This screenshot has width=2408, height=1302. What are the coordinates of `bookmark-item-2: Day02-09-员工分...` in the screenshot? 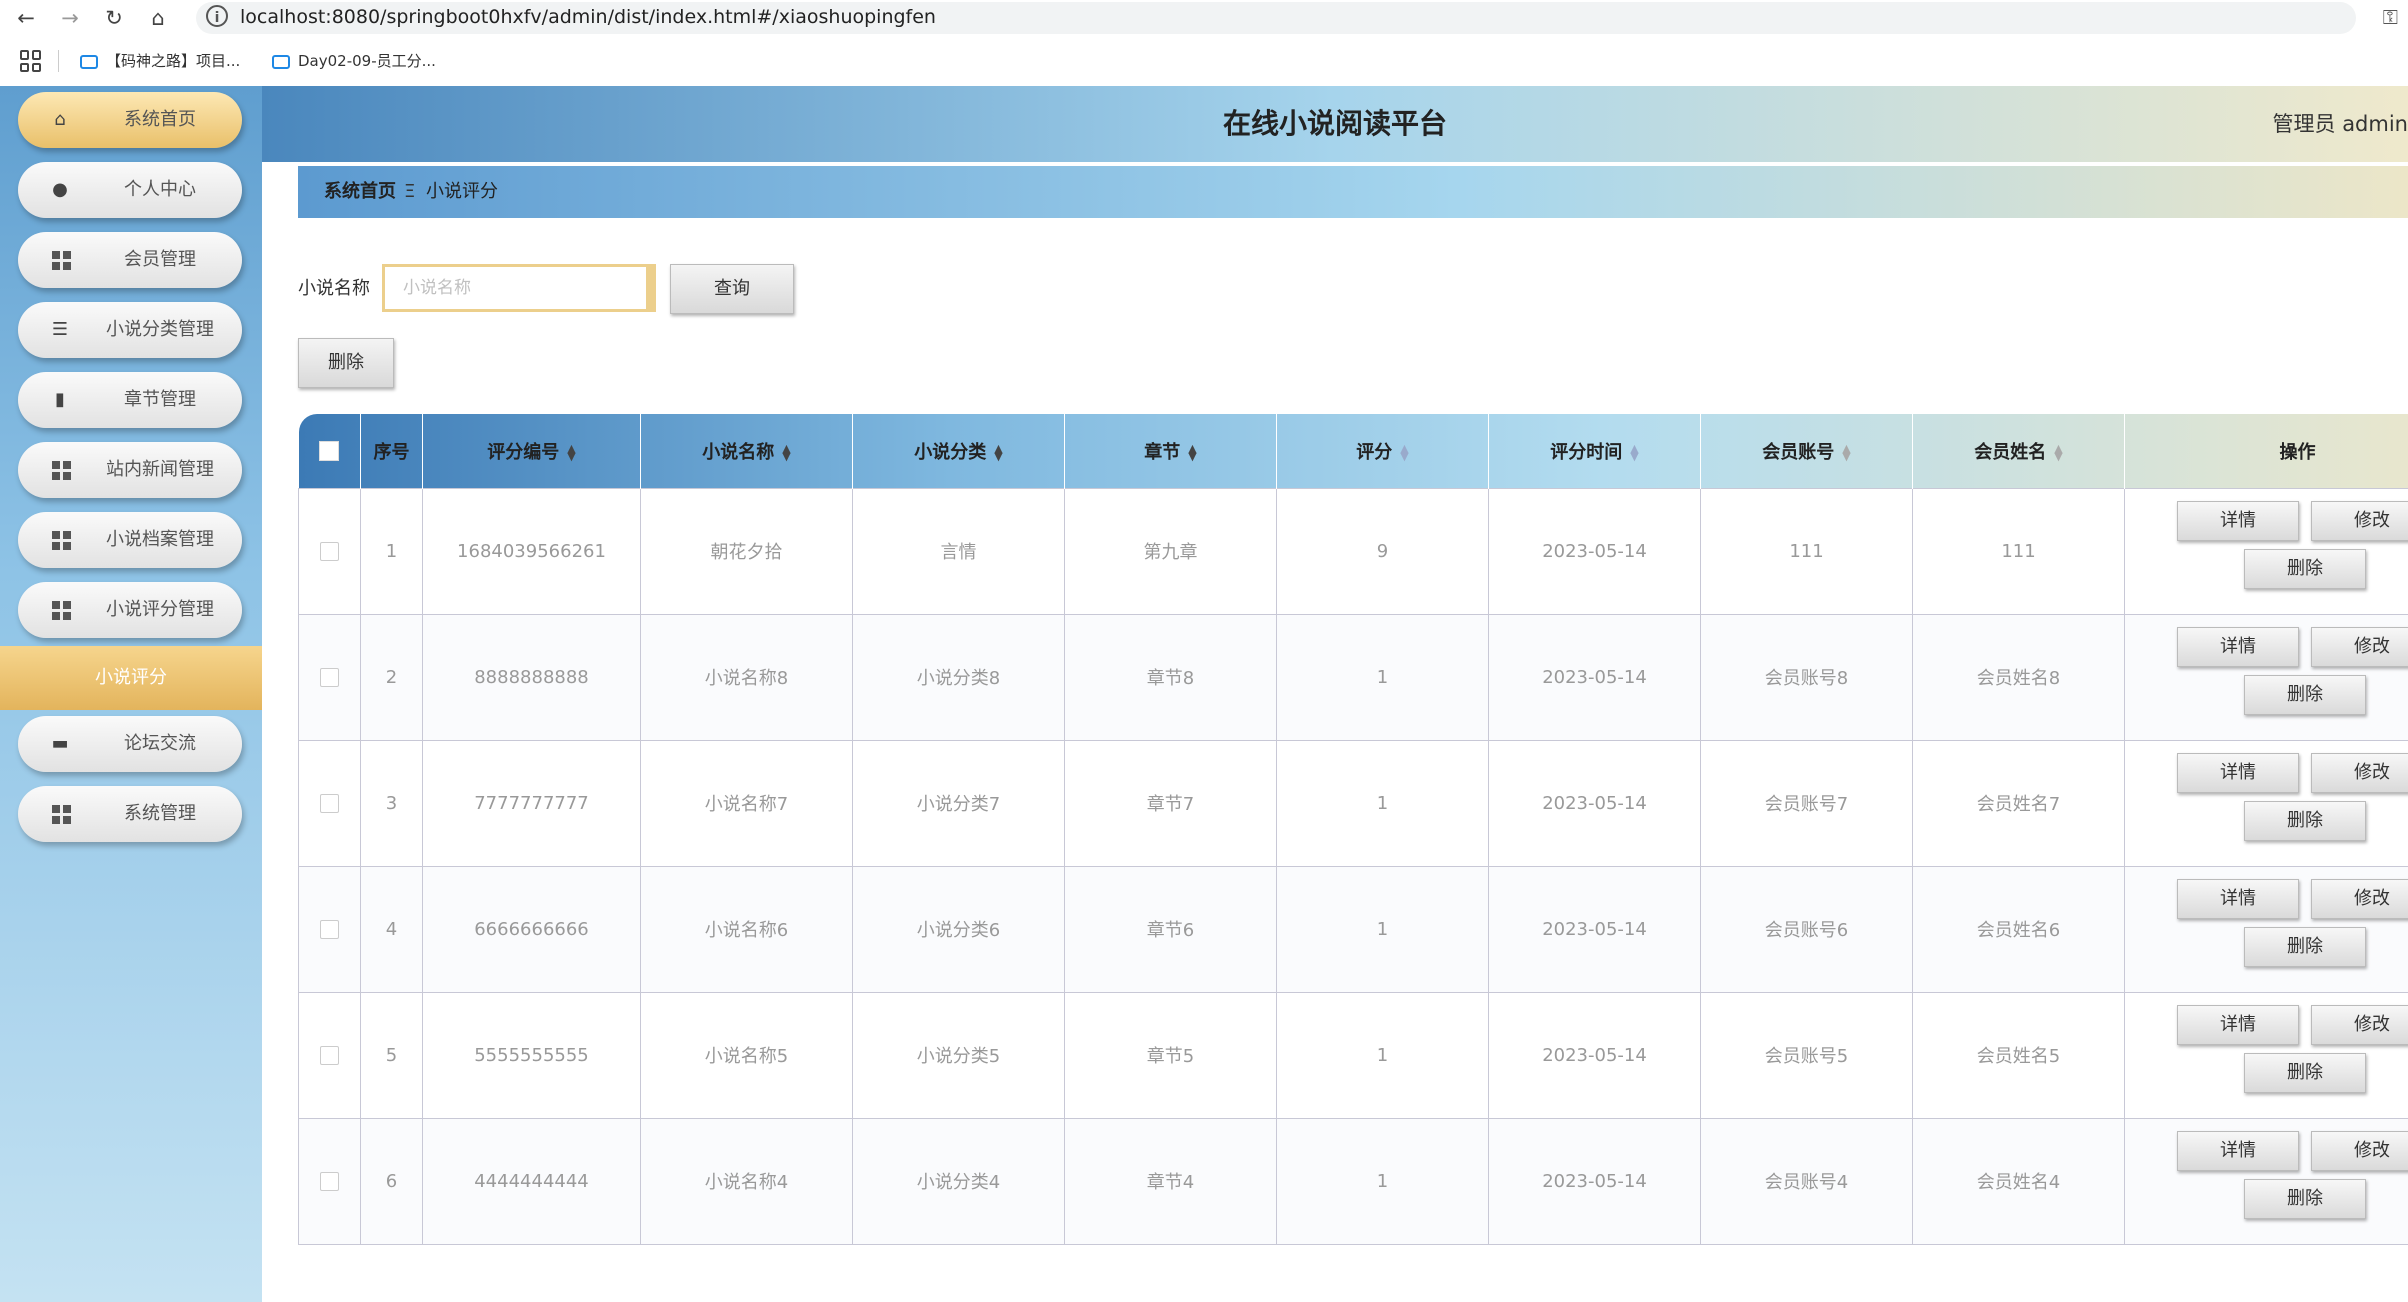 It's located at (354, 61).